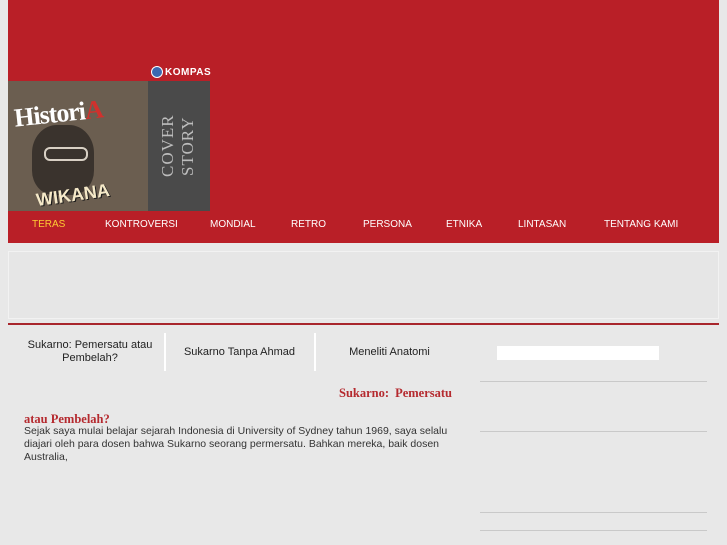 This screenshot has height=545, width=727. What do you see at coordinates (66, 154) in the screenshot?
I see `cover-portrait-glasses` at bounding box center [66, 154].